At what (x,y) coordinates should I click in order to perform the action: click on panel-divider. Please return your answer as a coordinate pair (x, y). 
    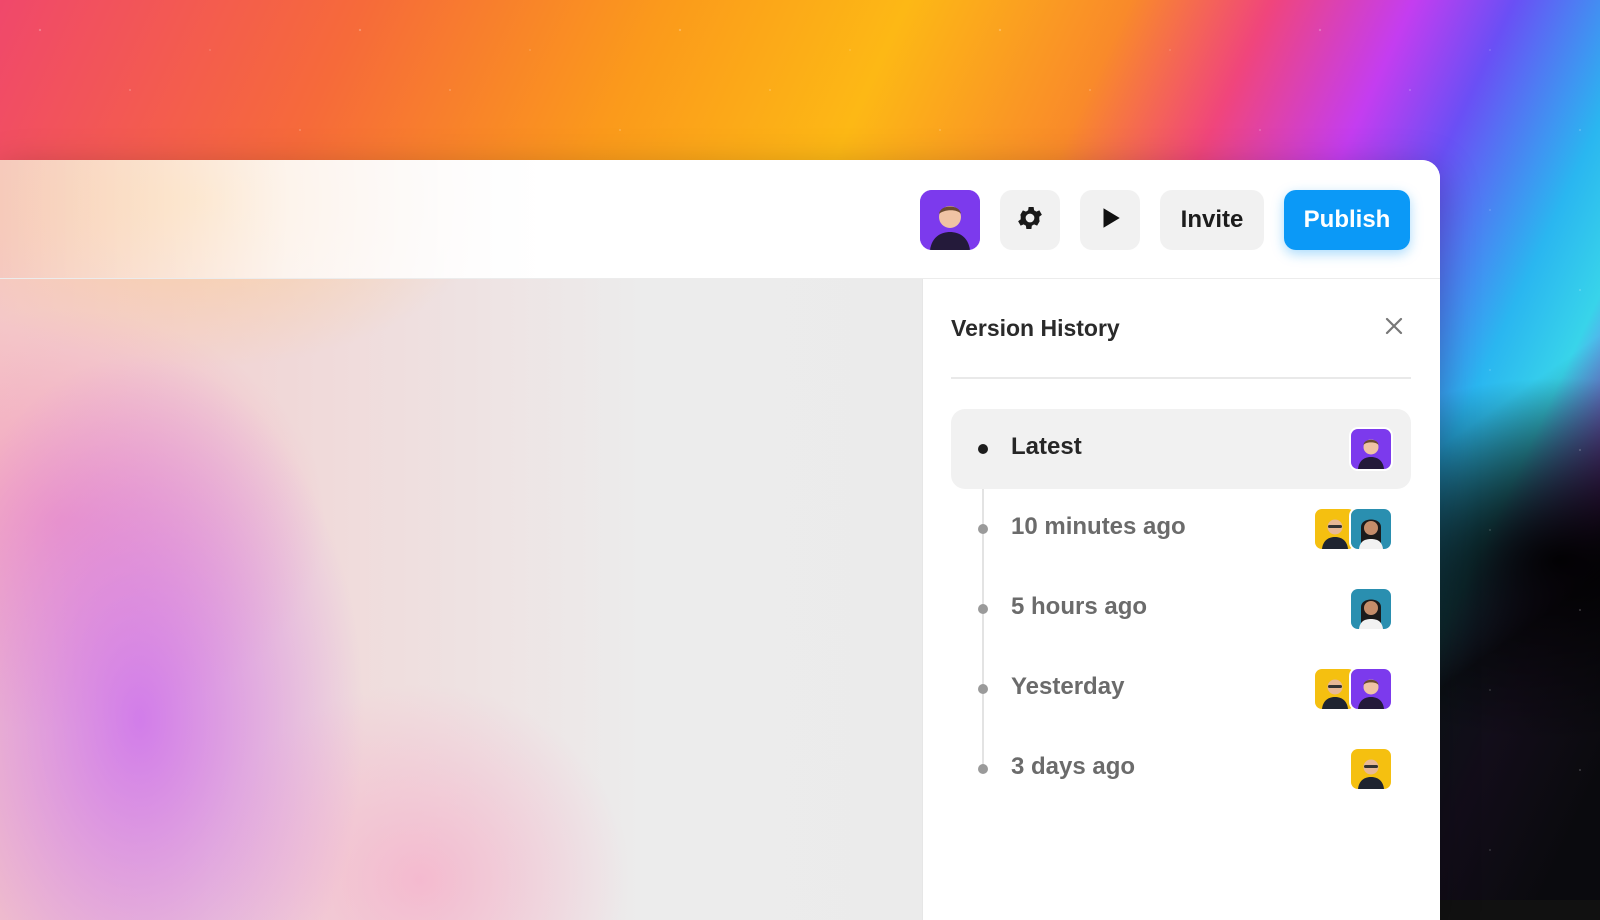
    Looking at the image, I should click on (1181, 378).